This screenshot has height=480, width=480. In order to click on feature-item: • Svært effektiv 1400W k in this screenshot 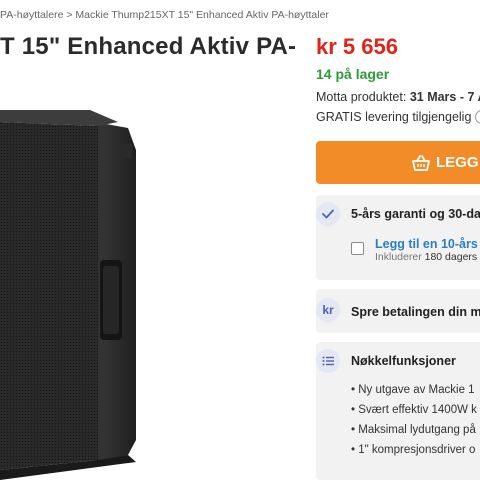, I will do `click(414, 410)`.